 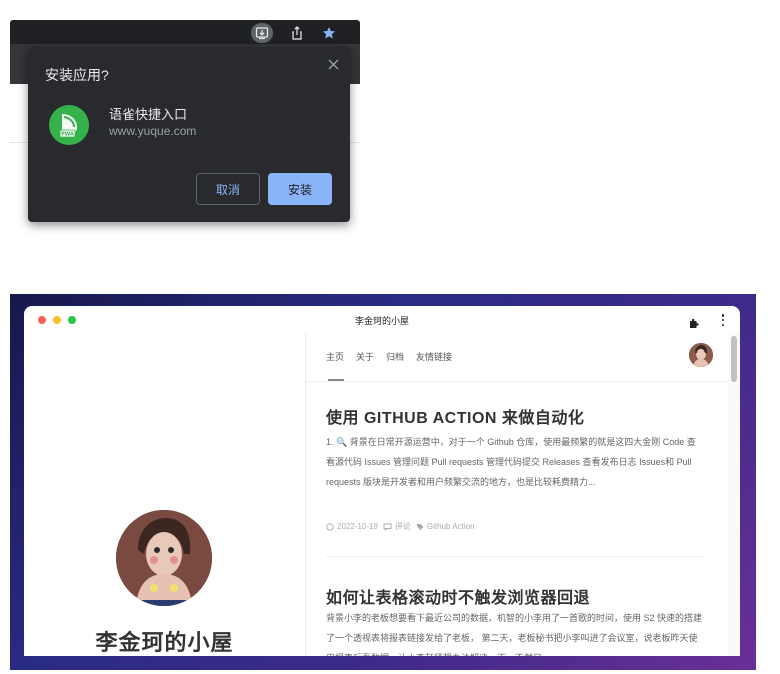 I want to click on install-icon, so click(x=262, y=33).